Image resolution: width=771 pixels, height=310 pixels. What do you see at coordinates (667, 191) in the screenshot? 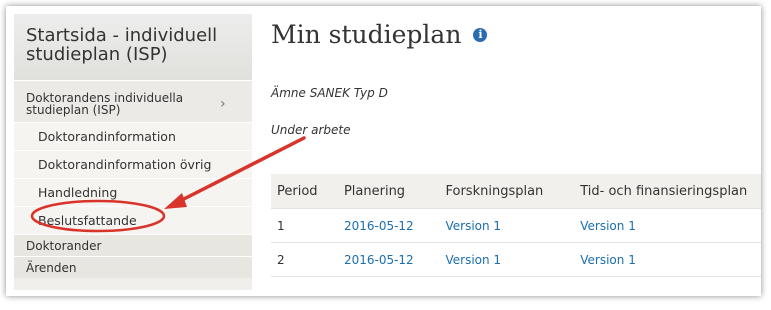
I see `column-header-tid-finansiering: Tid- och finansieringsplan` at bounding box center [667, 191].